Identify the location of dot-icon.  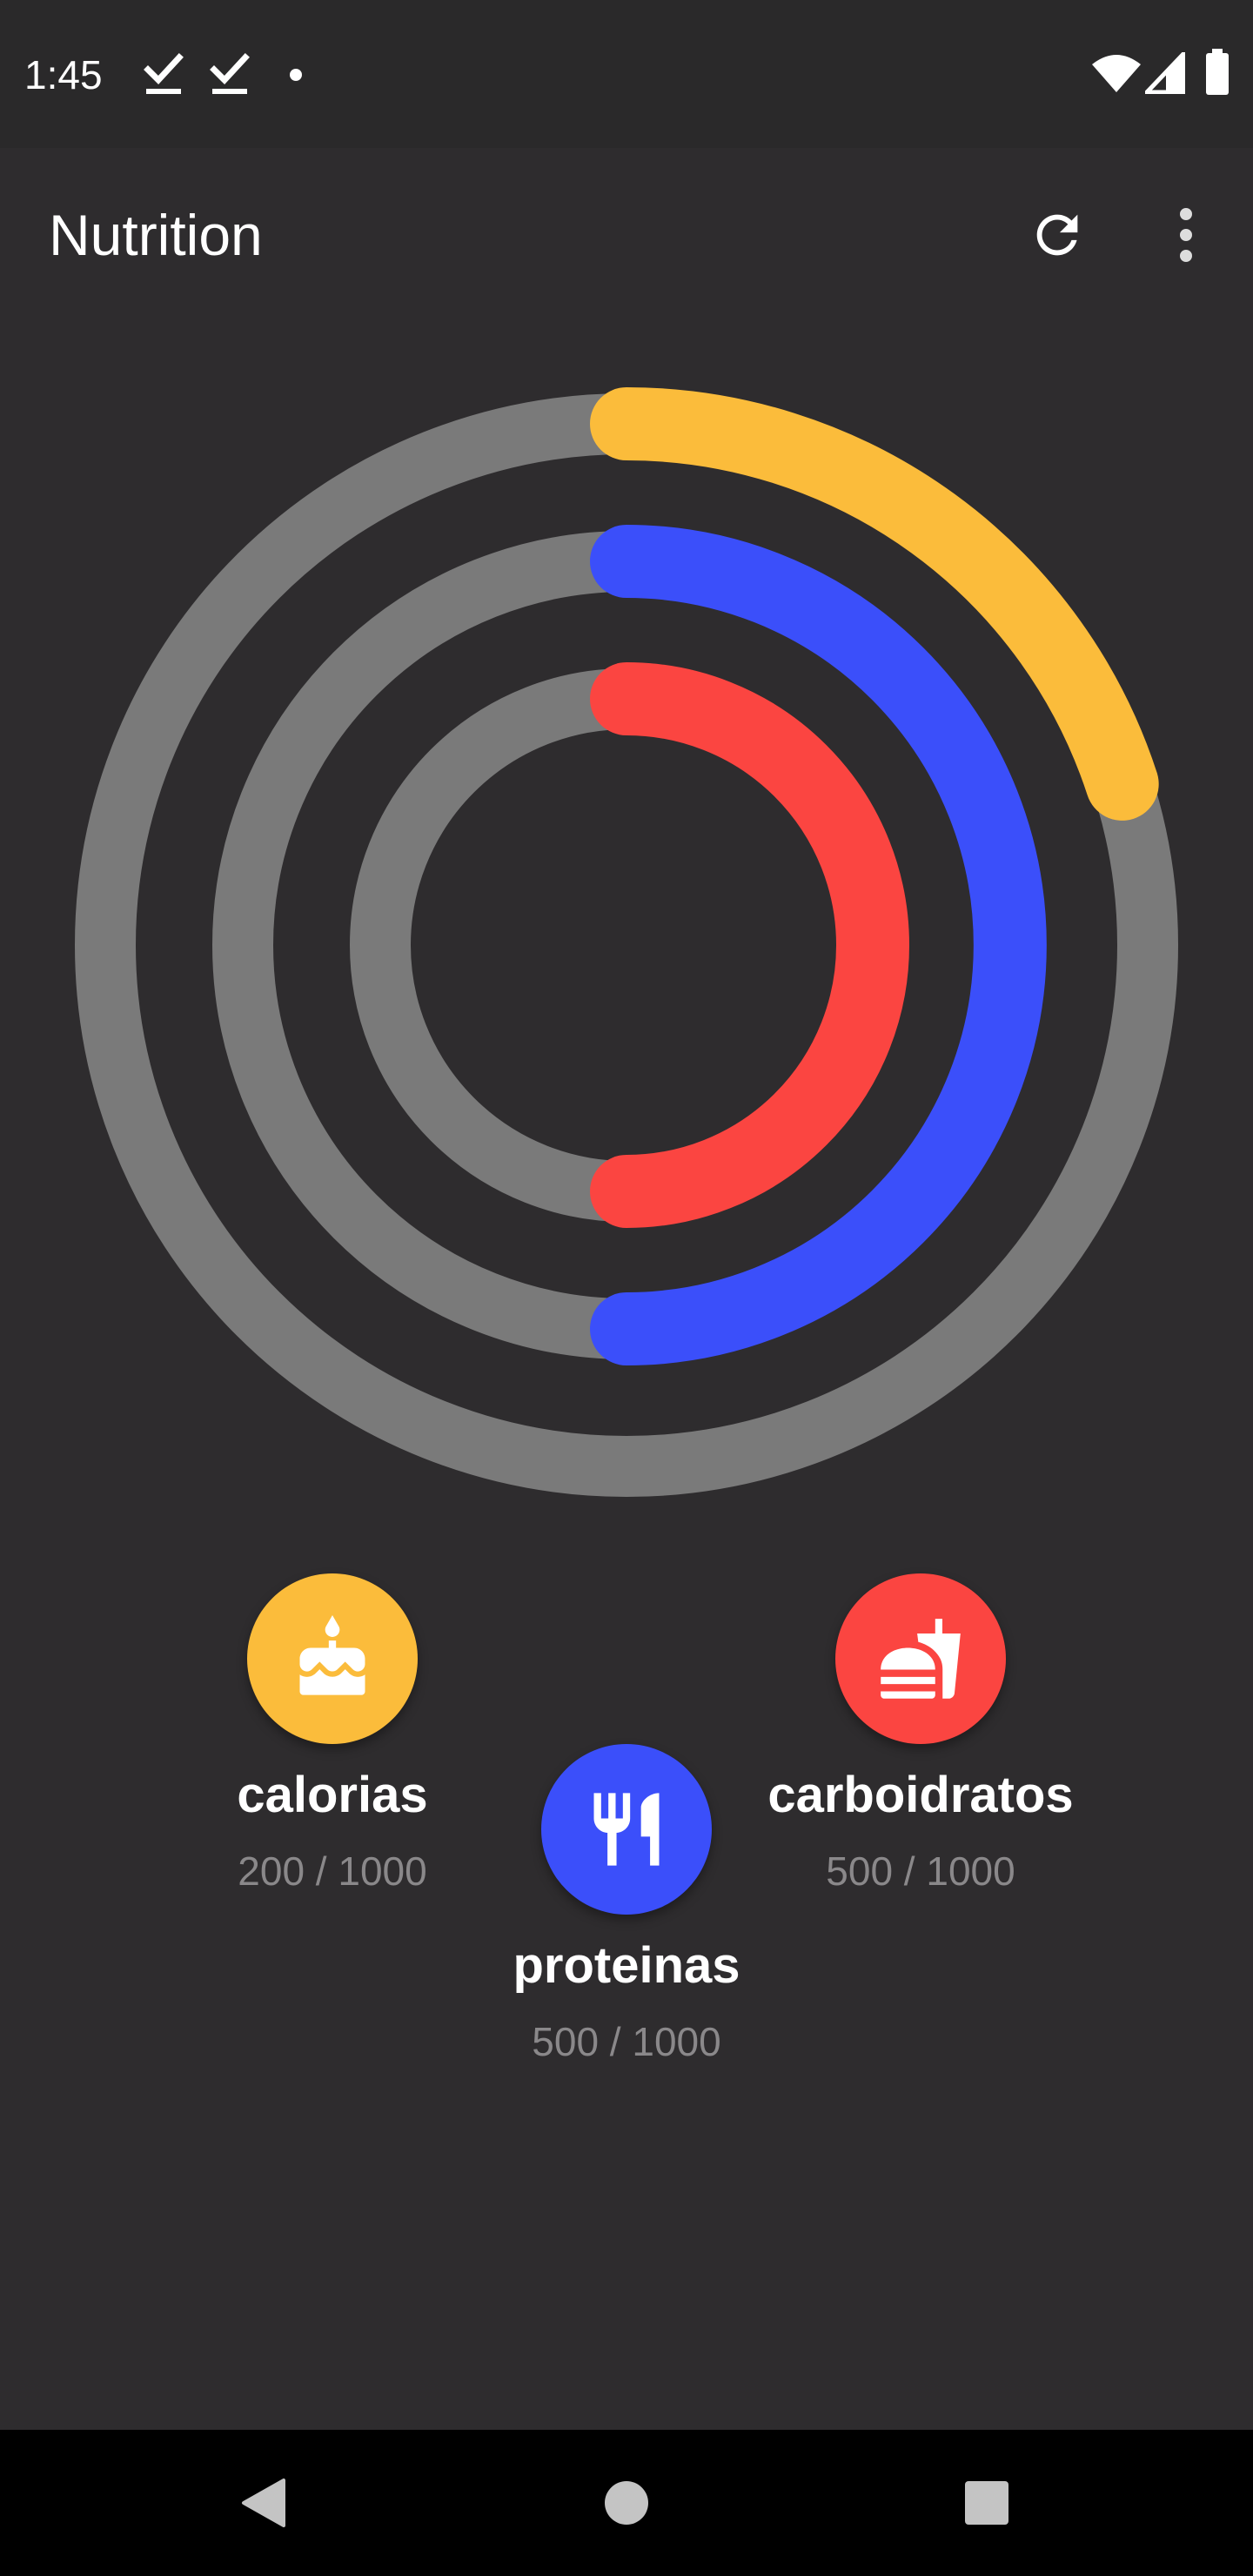
(296, 75).